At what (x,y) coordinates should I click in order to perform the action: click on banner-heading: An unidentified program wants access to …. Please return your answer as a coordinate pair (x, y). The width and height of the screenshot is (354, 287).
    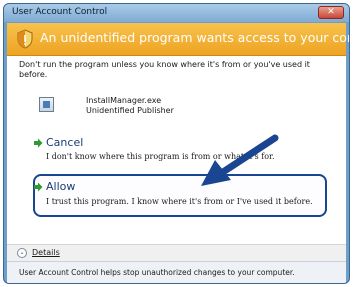
    Looking at the image, I should click on (194, 37).